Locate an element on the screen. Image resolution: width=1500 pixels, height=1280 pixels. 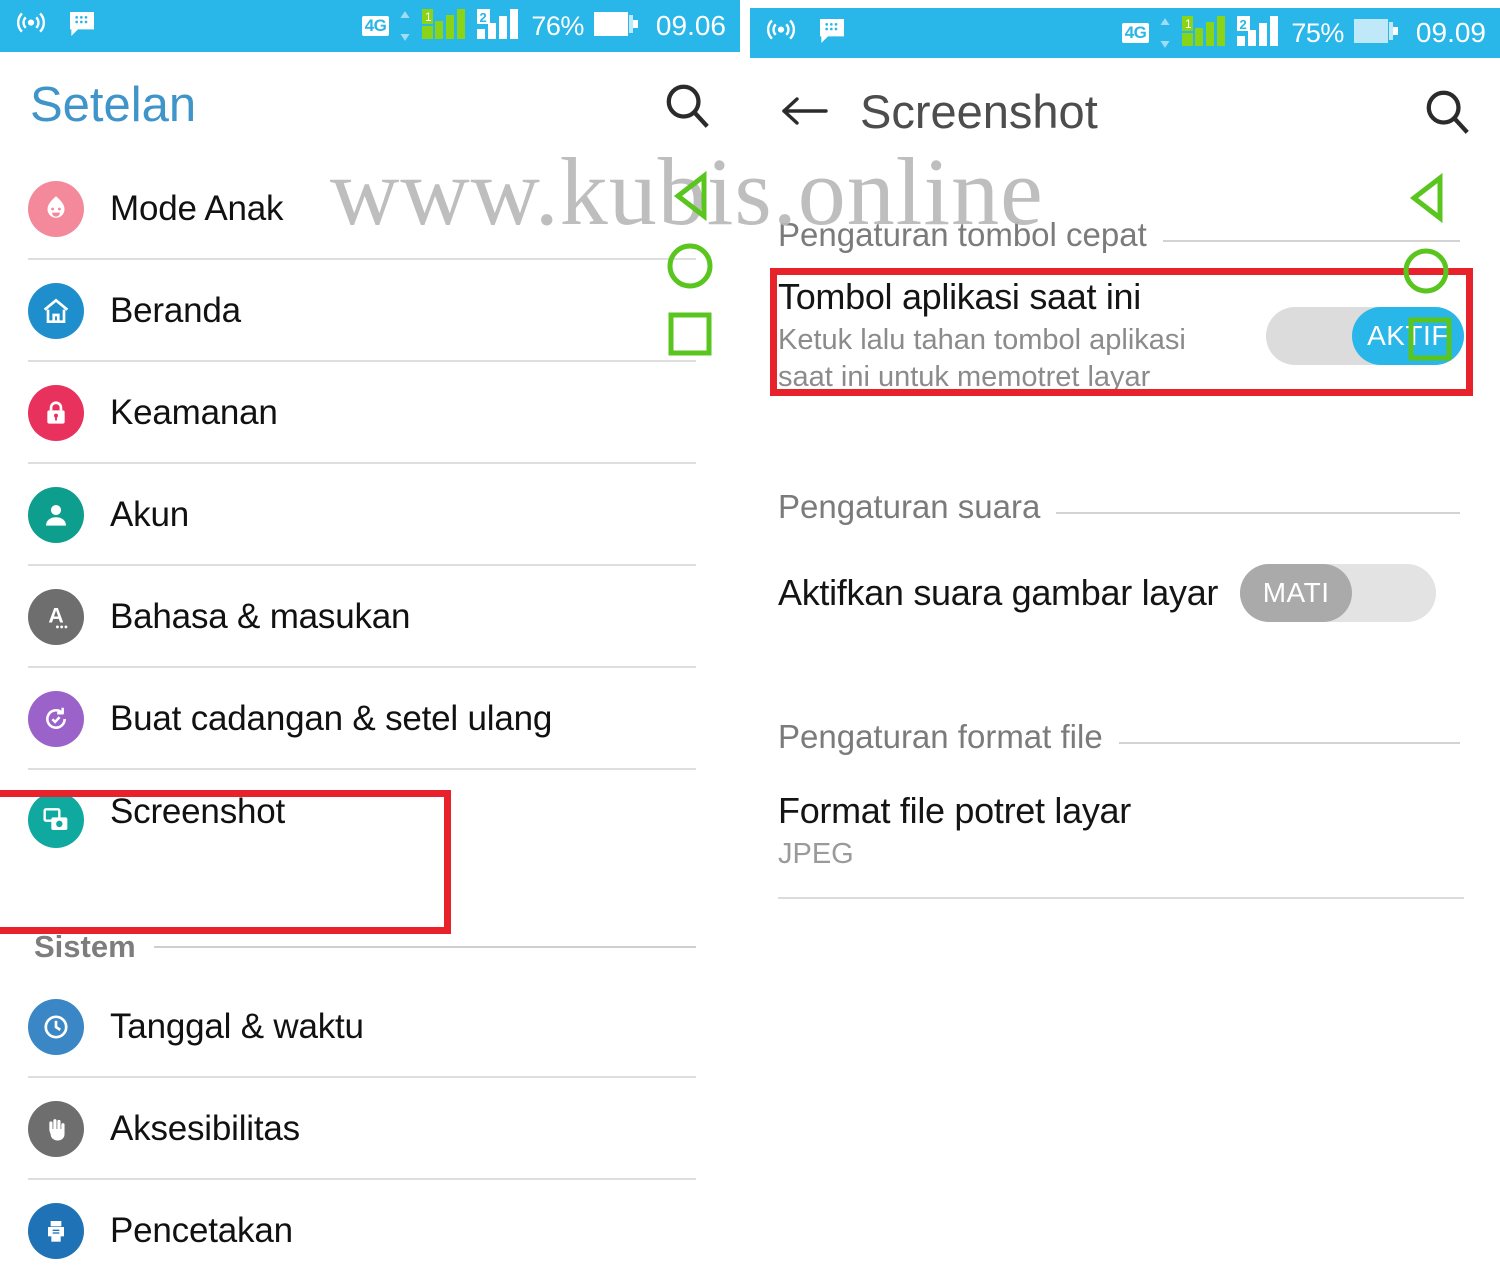
svg-text: A is located at coordinates (55, 616).